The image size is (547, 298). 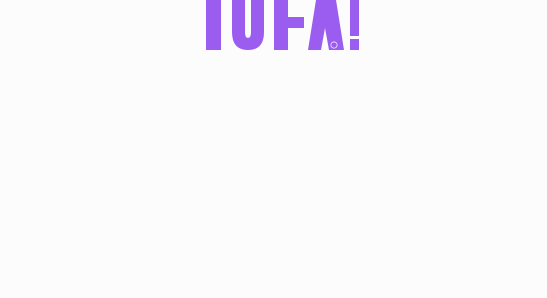 I want to click on brand-logo, so click(x=280, y=26).